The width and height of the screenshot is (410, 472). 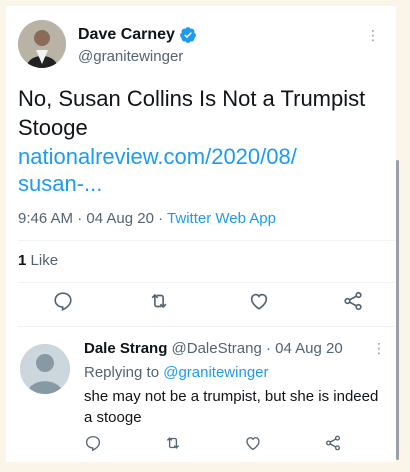 I want to click on handle: @granitewinger, so click(x=130, y=56).